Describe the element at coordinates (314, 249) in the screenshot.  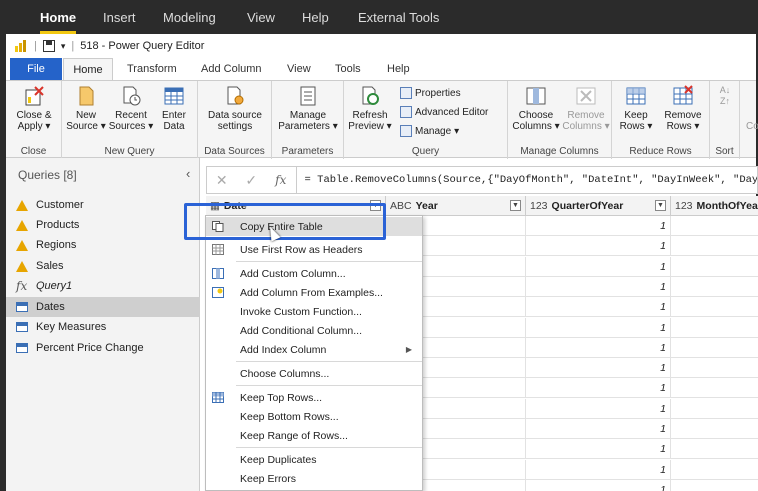
I see `menu-item-use-first-row-as-headers: Use First Row as Headers` at that location.